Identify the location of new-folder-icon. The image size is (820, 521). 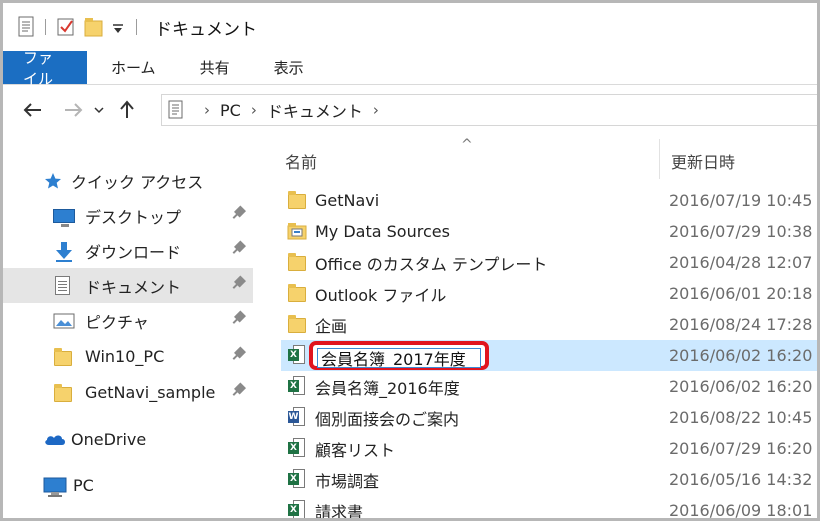
(93, 27).